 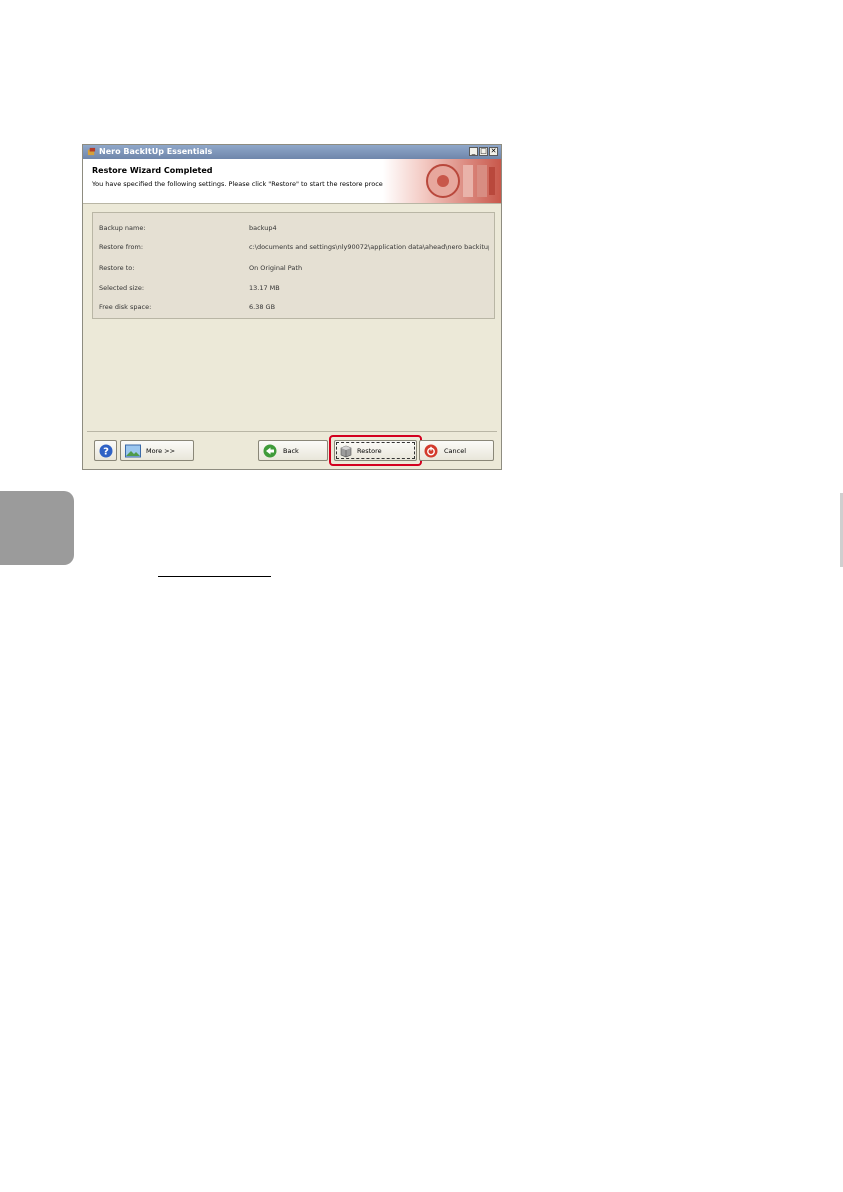 I want to click on setting-value: 13.17 MB, so click(x=264, y=288).